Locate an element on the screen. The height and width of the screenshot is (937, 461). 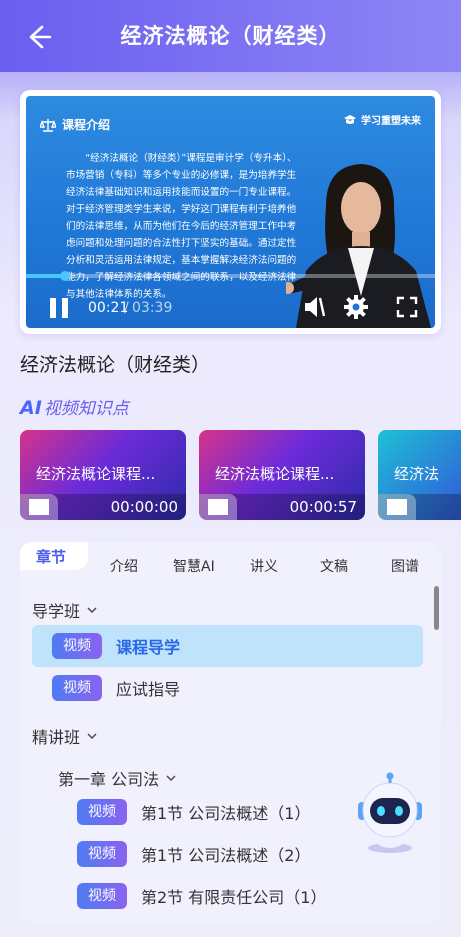
app-header: 经济法概论（财经类） is located at coordinates (230, 36).